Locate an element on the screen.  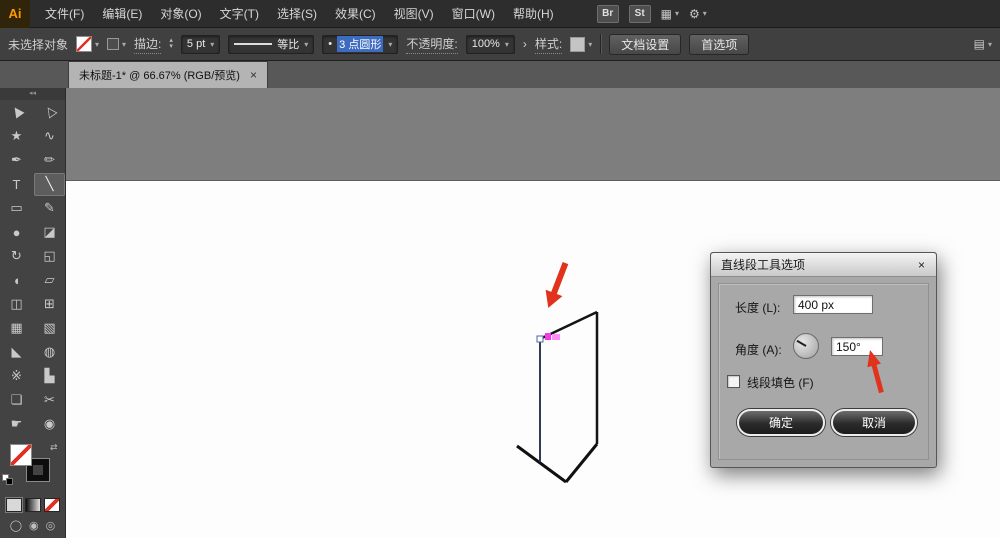
style-dropdown: ▾ is located at coordinates (581, 44).